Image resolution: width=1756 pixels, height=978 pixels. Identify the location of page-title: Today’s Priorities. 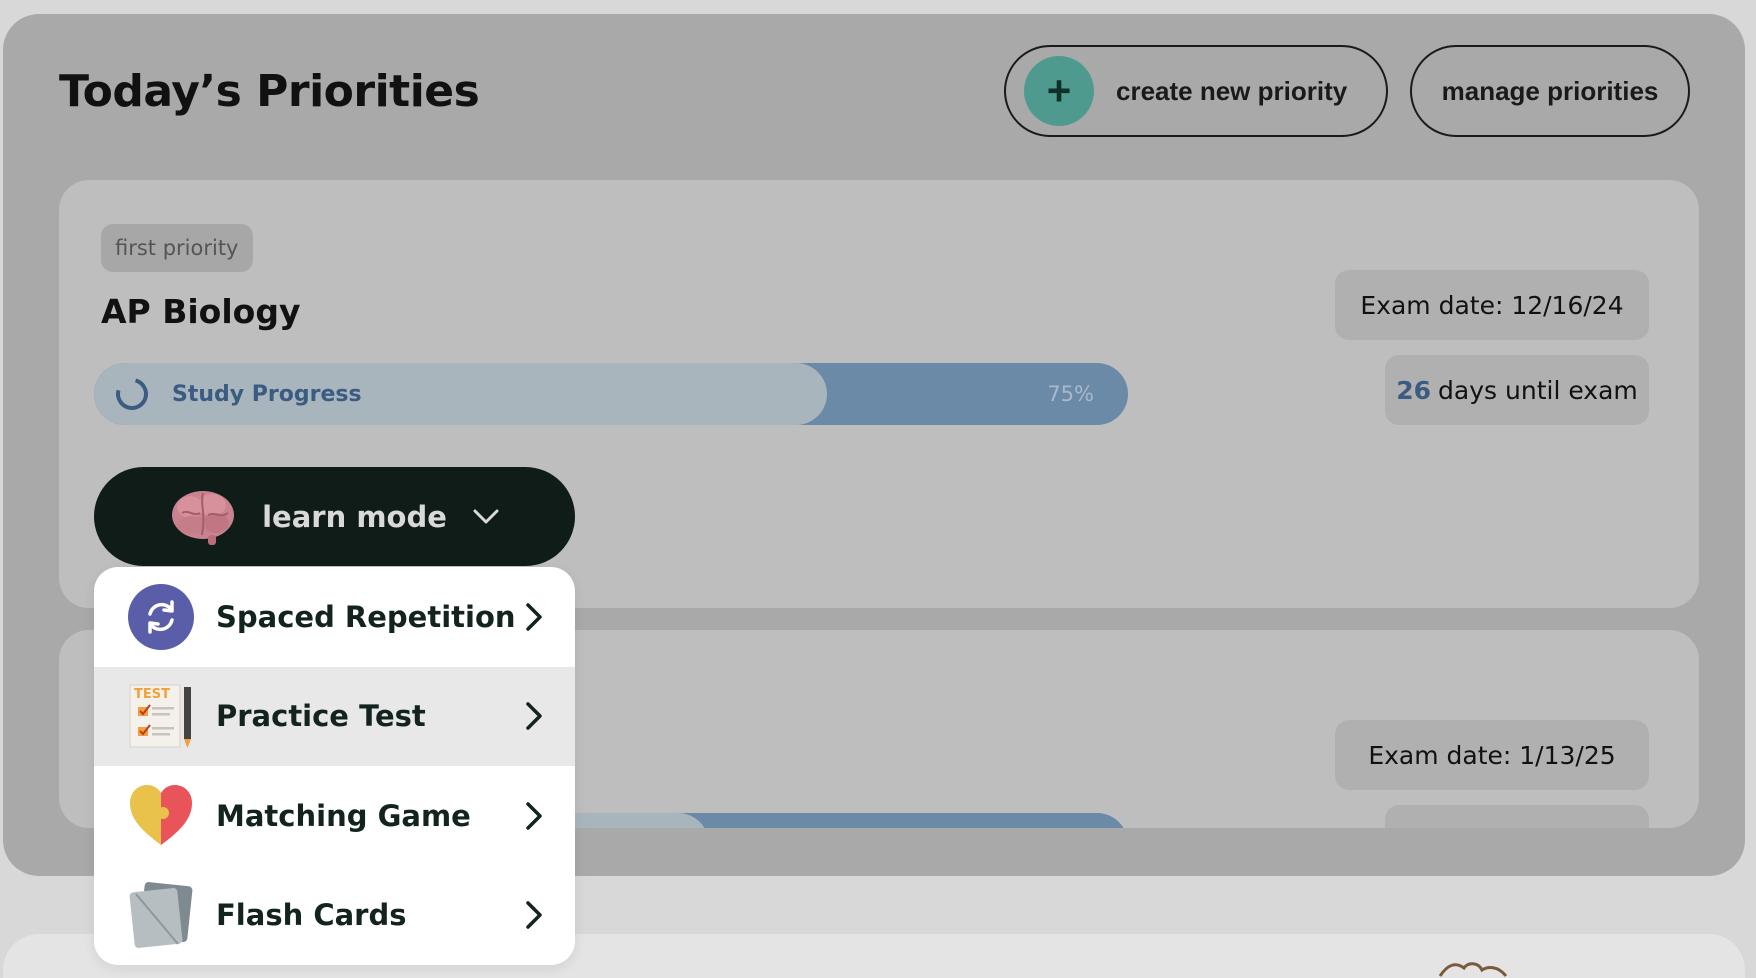
(269, 91).